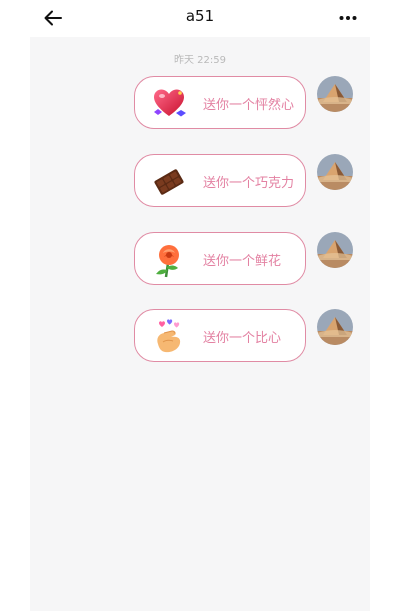  I want to click on message-timestamp: 昨天 22:59, so click(200, 60).